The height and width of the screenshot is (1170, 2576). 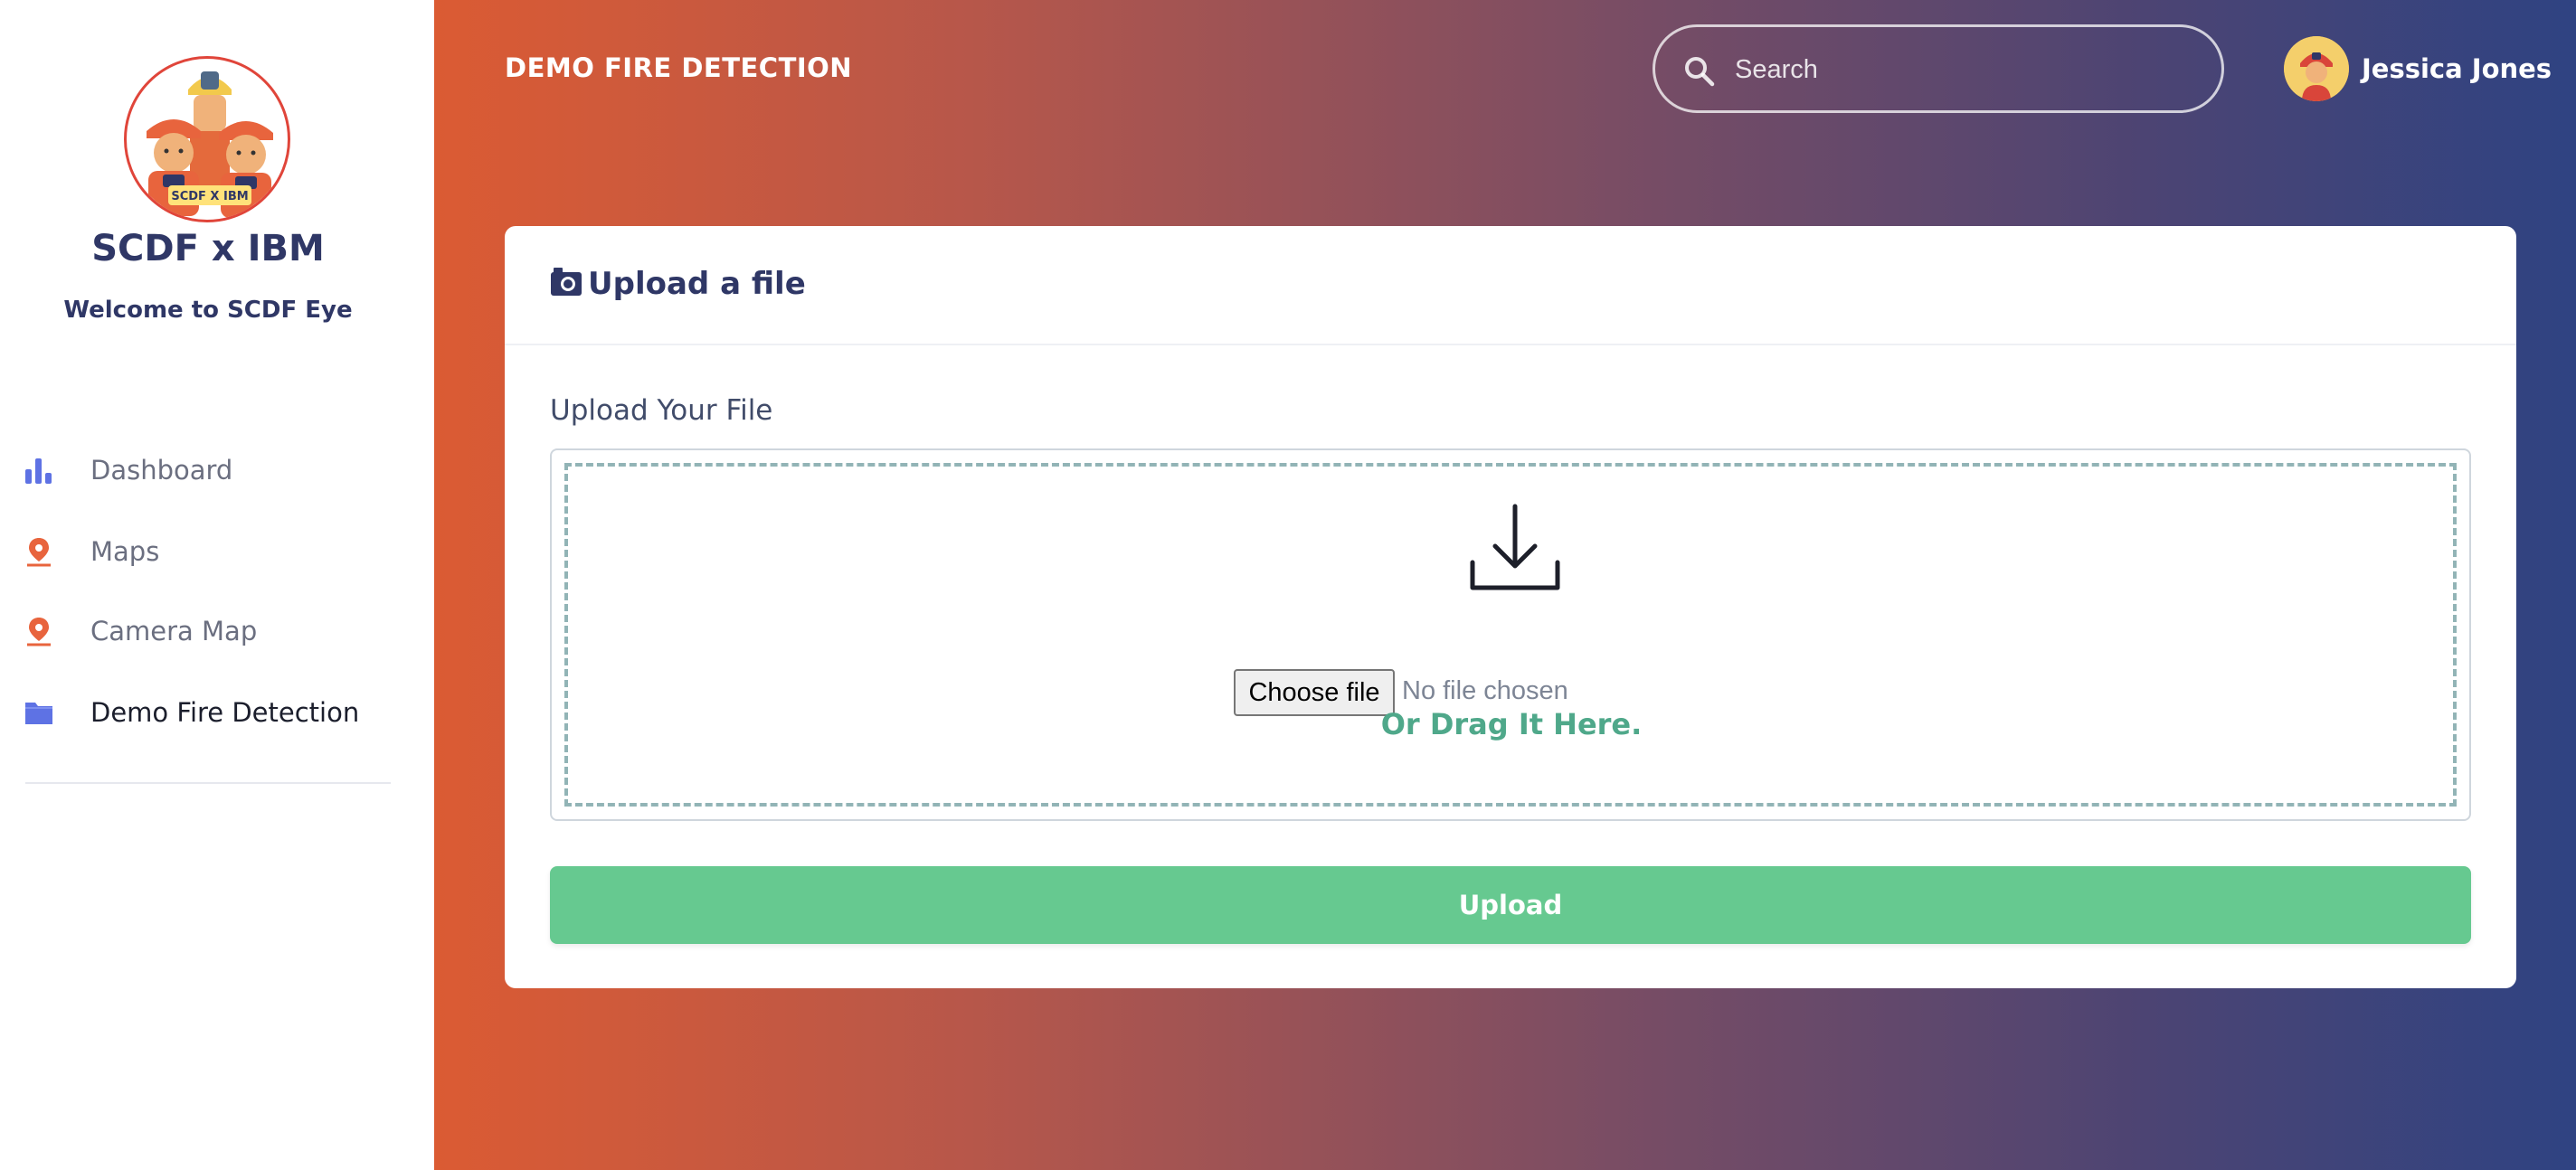 I want to click on avatar, so click(x=2316, y=68).